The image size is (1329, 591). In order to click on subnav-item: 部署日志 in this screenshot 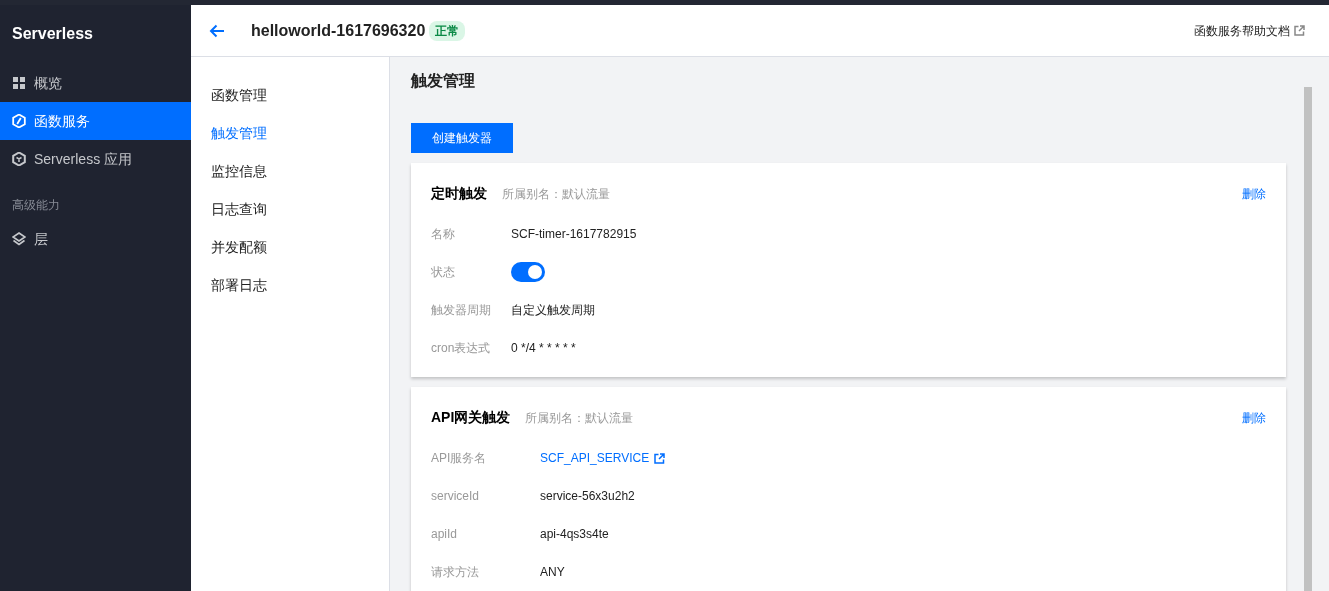, I will do `click(290, 292)`.